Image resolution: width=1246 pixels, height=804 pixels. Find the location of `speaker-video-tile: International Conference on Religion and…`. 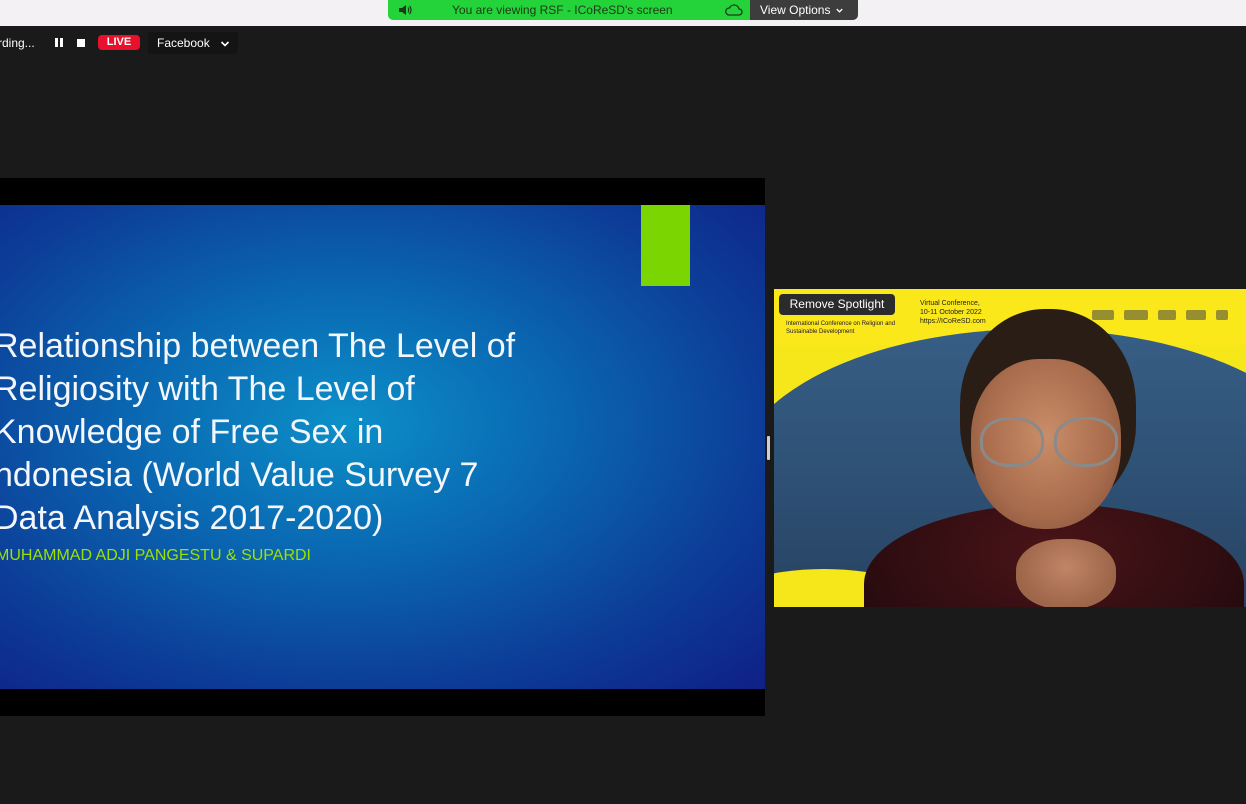

speaker-video-tile: International Conference on Religion and… is located at coordinates (1010, 448).